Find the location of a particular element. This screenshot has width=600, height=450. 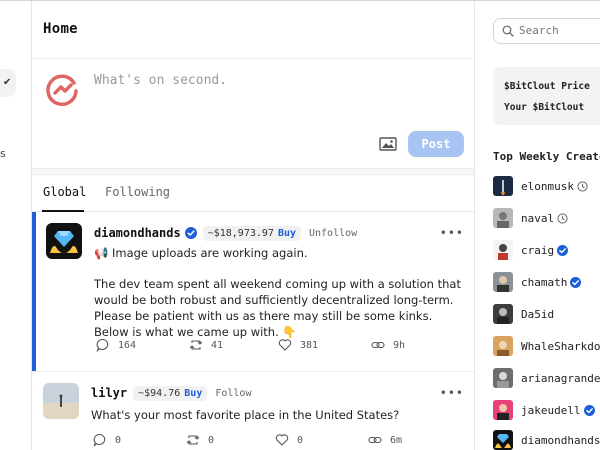

creator-name: arianagrande is located at coordinates (560, 378).